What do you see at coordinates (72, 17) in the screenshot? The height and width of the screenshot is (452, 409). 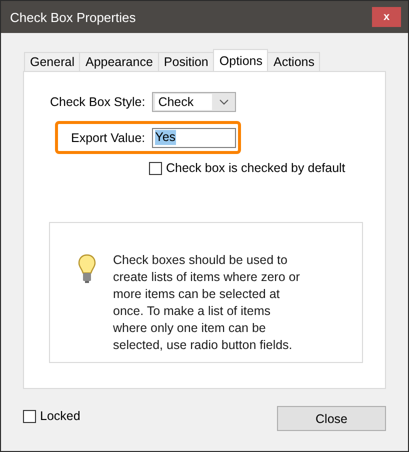 I see `window-title: Check Box Properties` at bounding box center [72, 17].